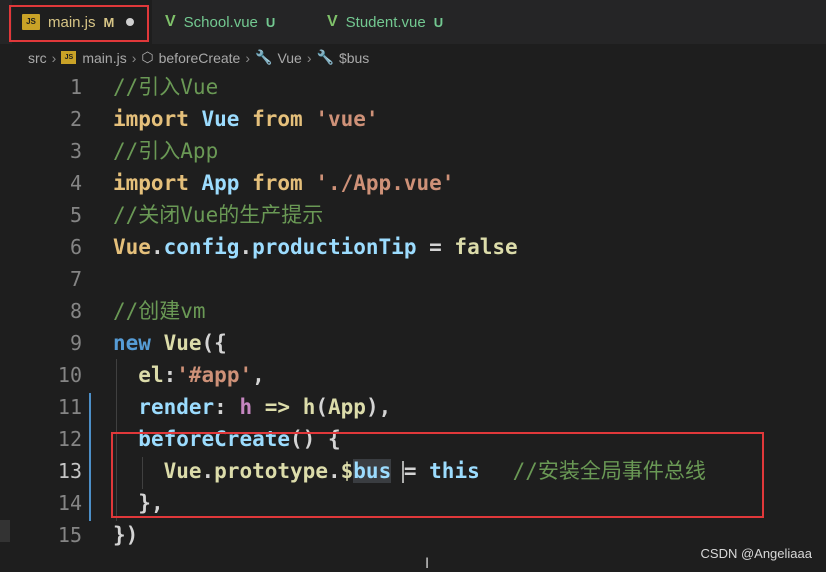 Image resolution: width=826 pixels, height=572 pixels. What do you see at coordinates (75, 311) in the screenshot?
I see `line-number: 8` at bounding box center [75, 311].